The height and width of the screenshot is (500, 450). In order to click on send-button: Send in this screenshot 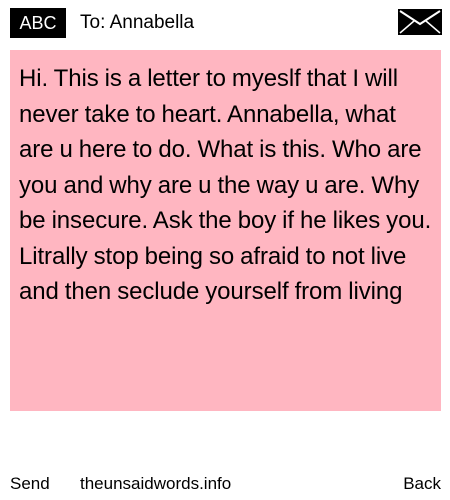, I will do `click(30, 484)`.